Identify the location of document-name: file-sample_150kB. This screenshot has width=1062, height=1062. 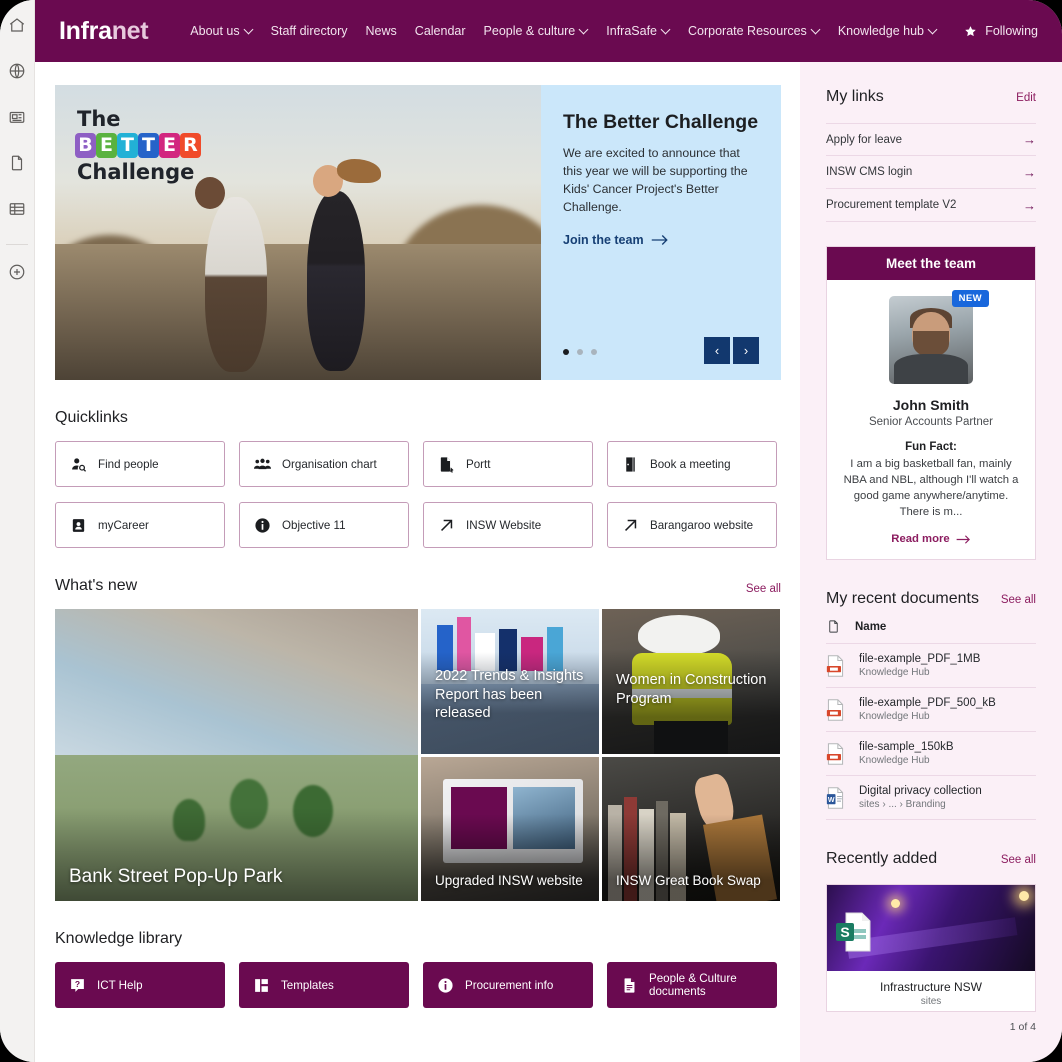
(906, 747).